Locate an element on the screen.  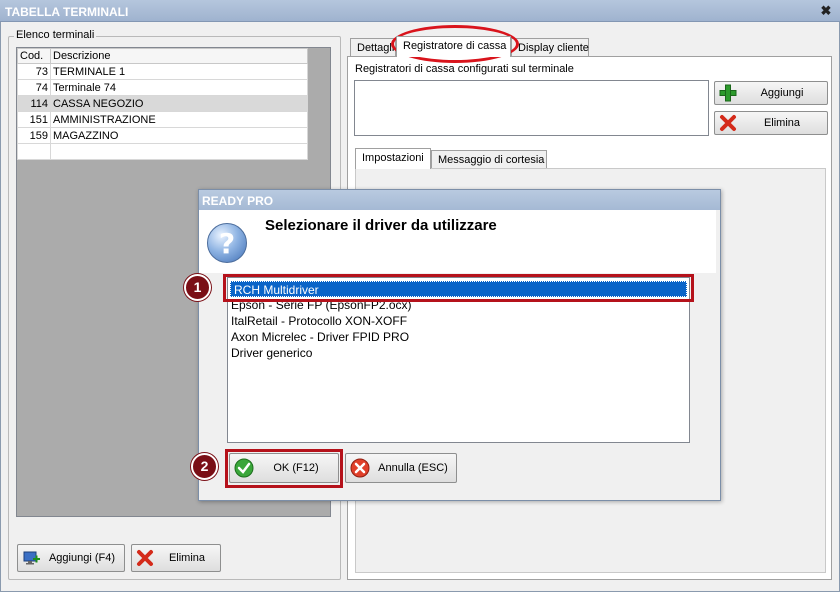
table-row-new is located at coordinates (162, 151).